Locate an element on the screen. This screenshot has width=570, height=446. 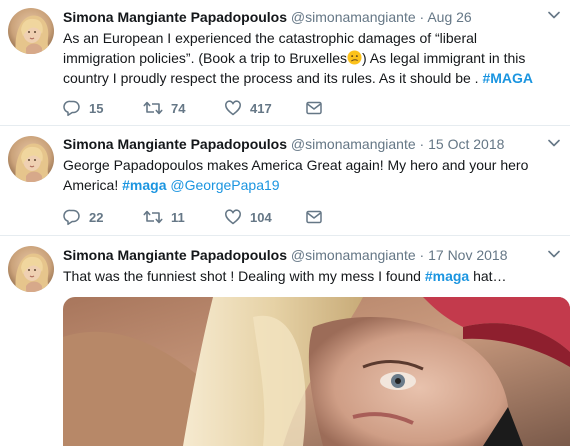
like-button: 417 is located at coordinates (248, 108).